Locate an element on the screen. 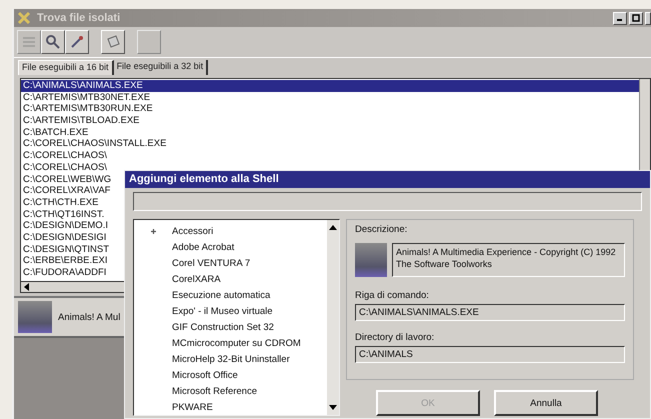 The image size is (651, 419). list-icon is located at coordinates (29, 42).